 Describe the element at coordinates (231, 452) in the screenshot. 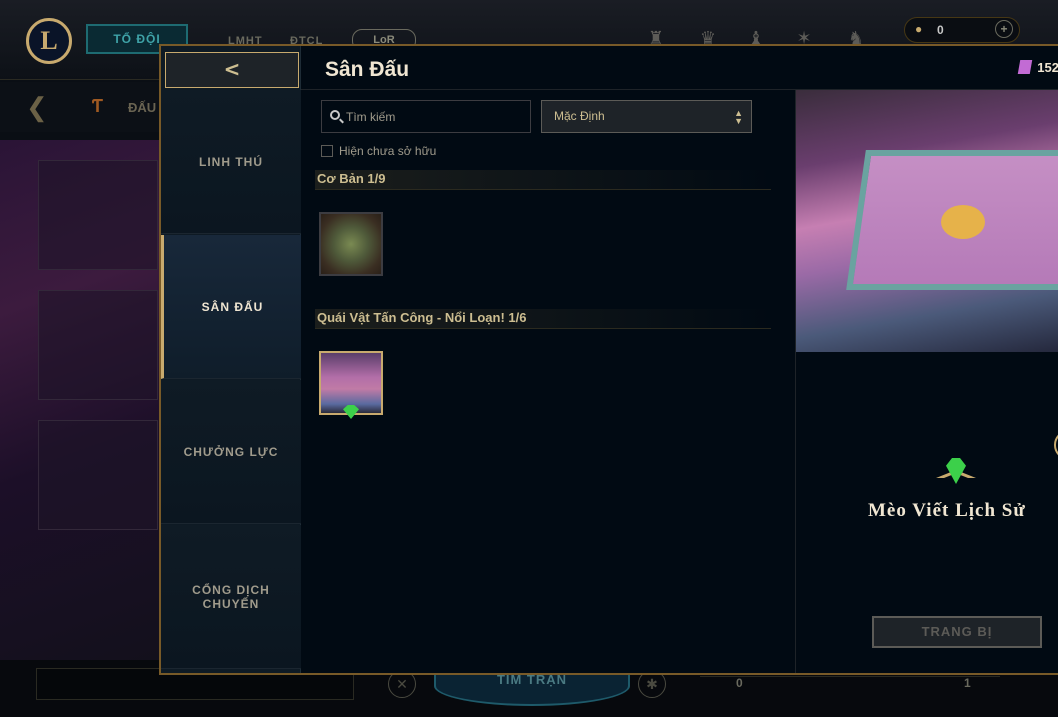

I see `sidebar-item-booms: CHƯỞNG LỰC` at that location.